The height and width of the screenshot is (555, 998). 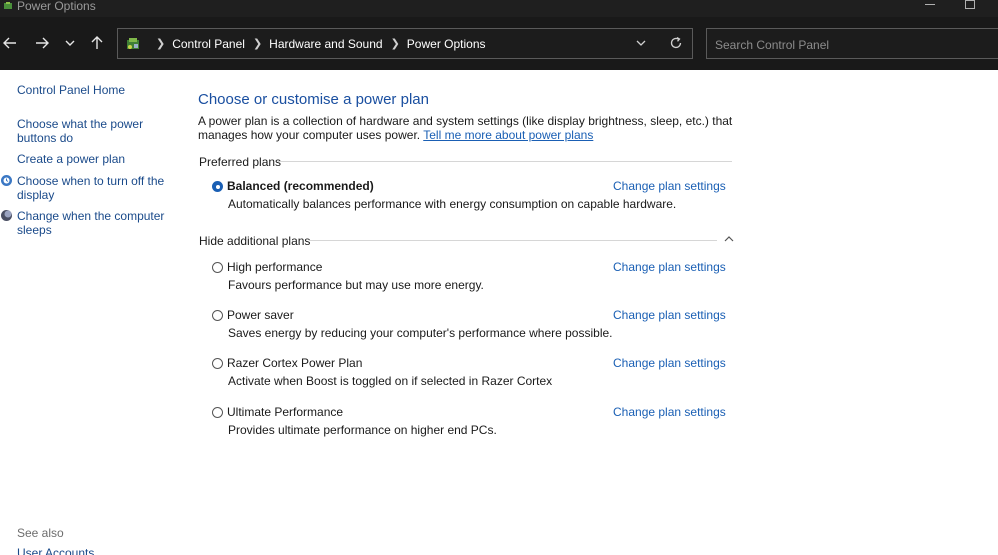 What do you see at coordinates (513, 240) in the screenshot?
I see `additional-plans-divider` at bounding box center [513, 240].